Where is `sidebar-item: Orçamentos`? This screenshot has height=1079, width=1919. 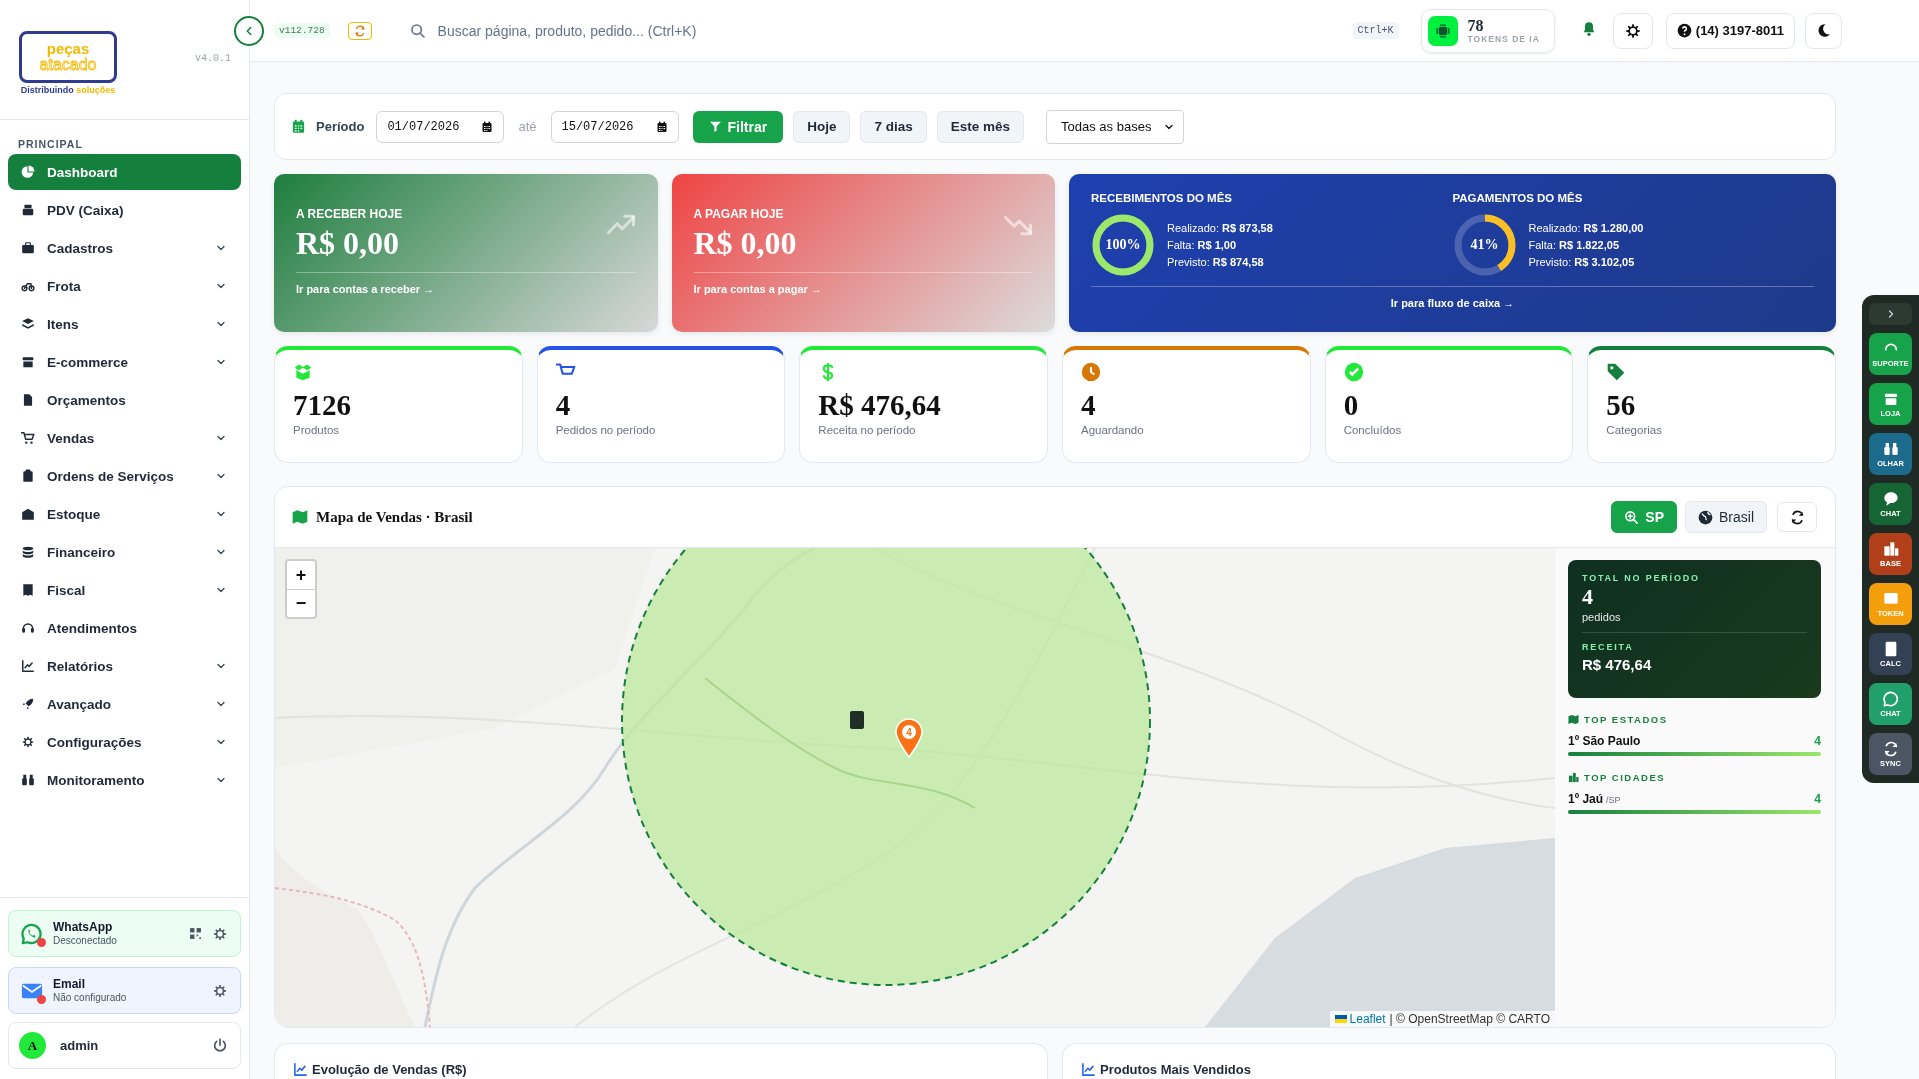 sidebar-item: Orçamentos is located at coordinates (124, 400).